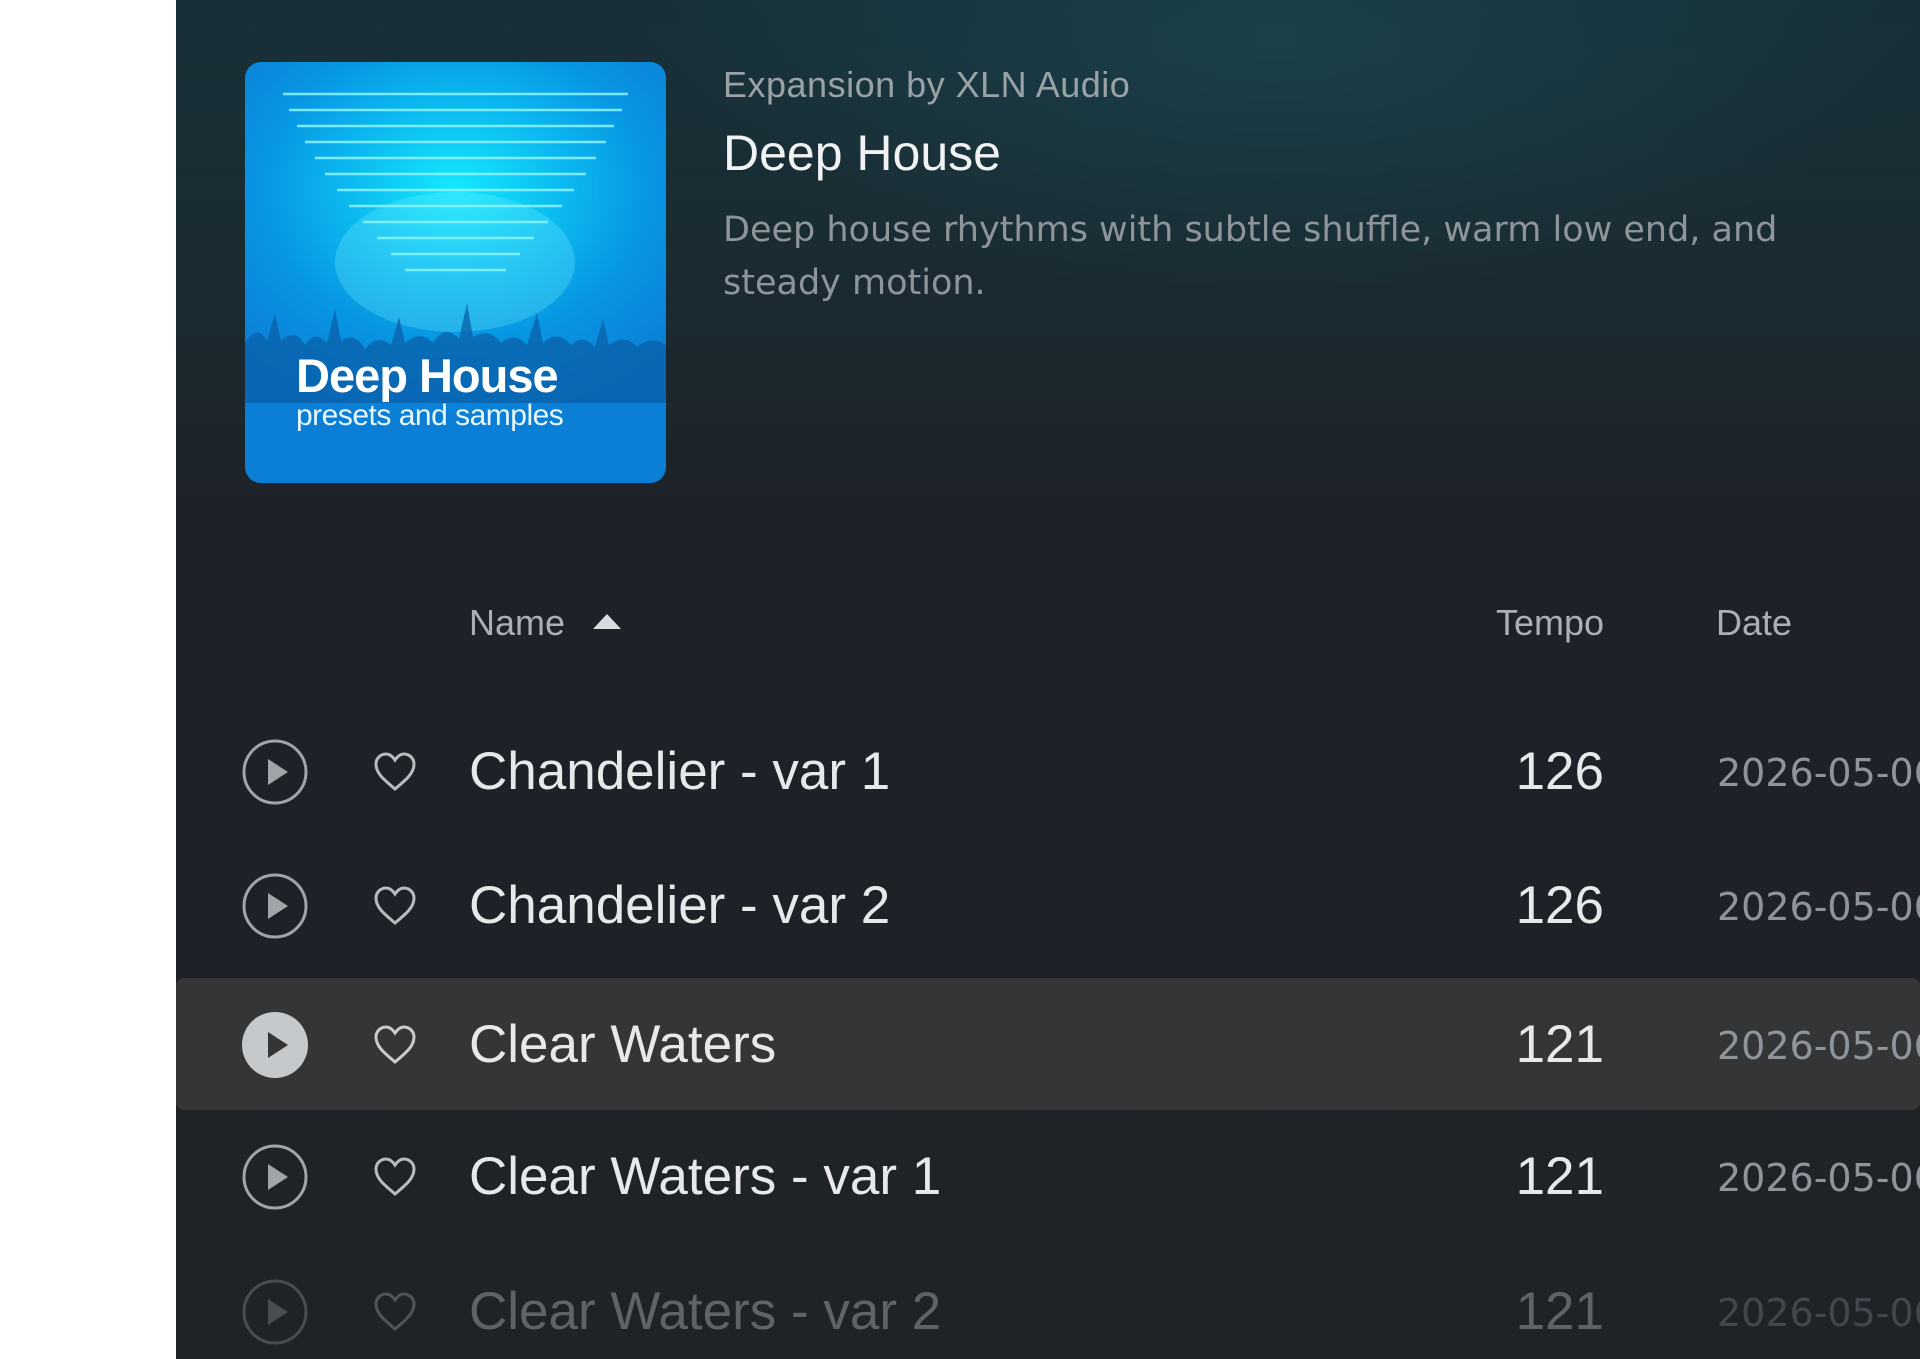  I want to click on left-blank-area, so click(88, 679).